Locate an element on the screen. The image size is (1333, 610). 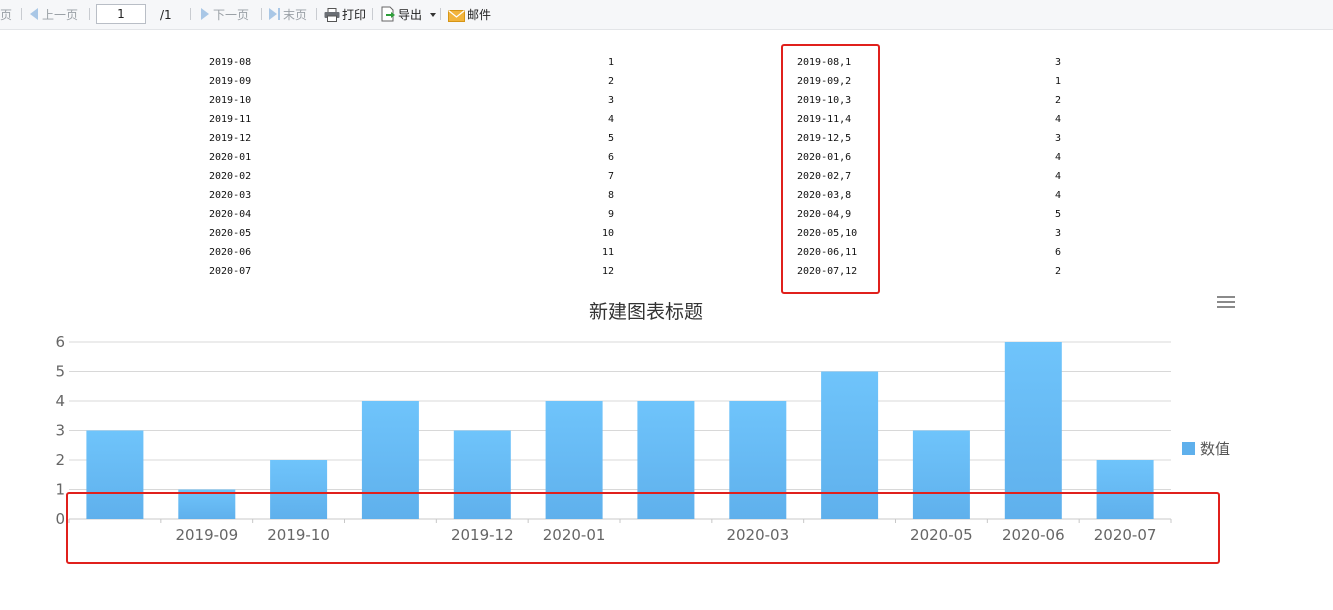
chart-legend: 数值 is located at coordinates (1206, 449).